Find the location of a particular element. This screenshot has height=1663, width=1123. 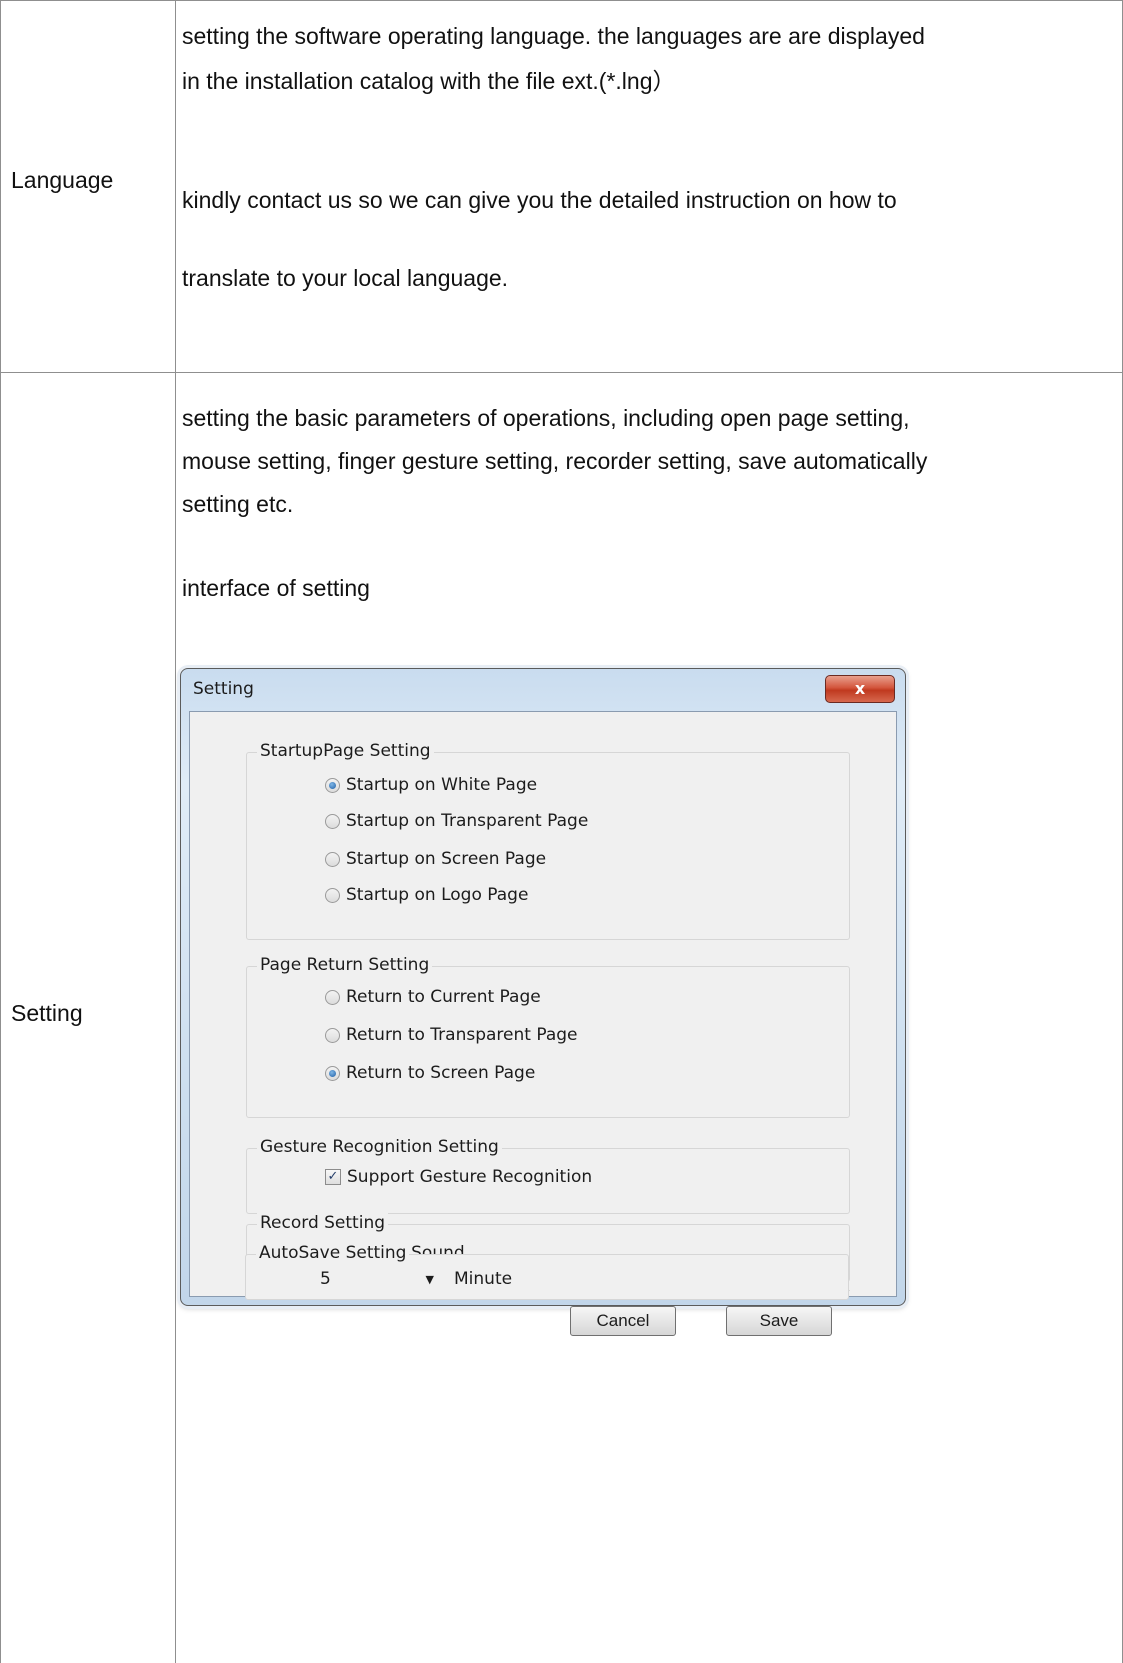

radio-option: Startup on Logo Page is located at coordinates (426, 895).